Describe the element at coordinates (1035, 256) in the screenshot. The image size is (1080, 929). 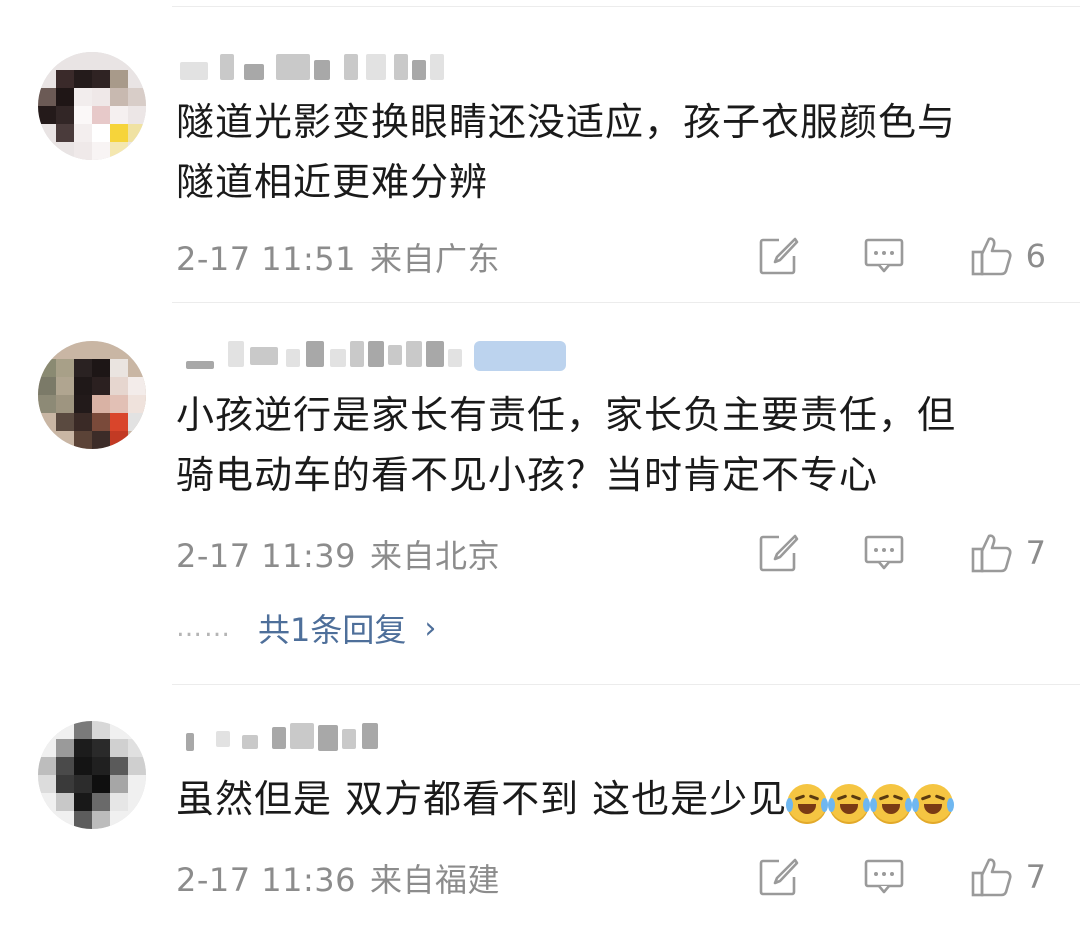
I see `like-count: 6` at that location.